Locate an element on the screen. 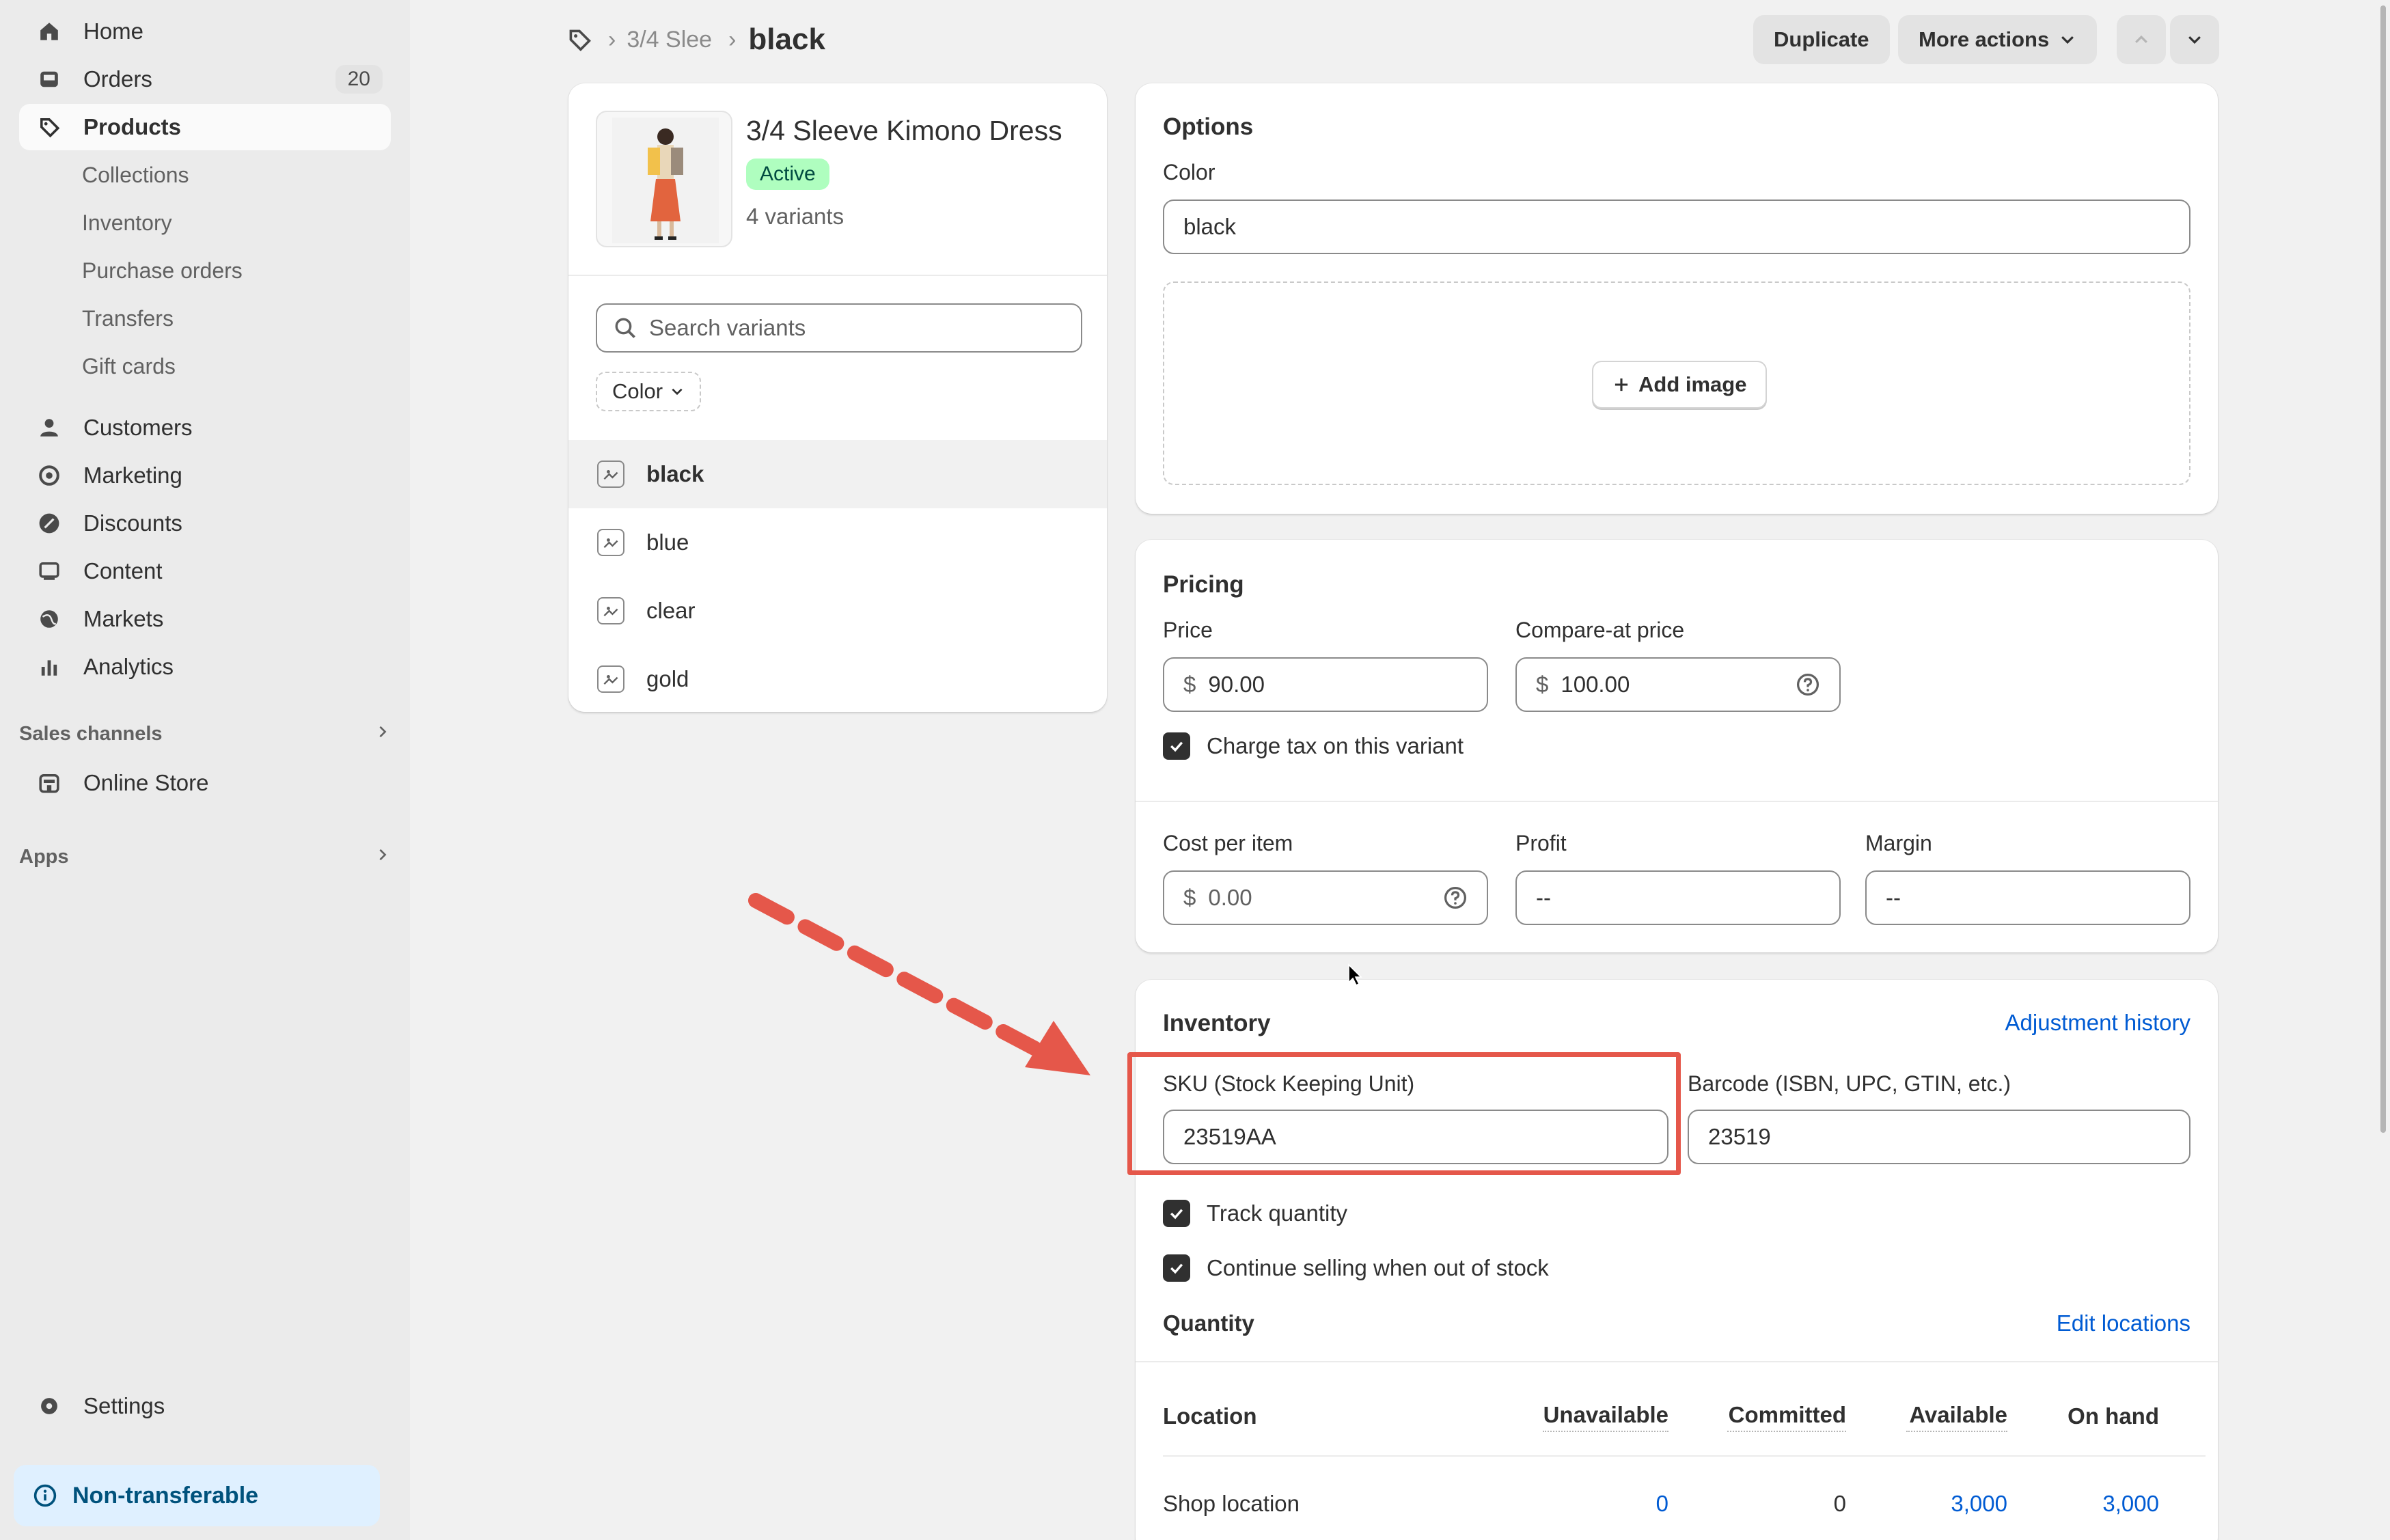  next-variant-button is located at coordinates (2194, 39).